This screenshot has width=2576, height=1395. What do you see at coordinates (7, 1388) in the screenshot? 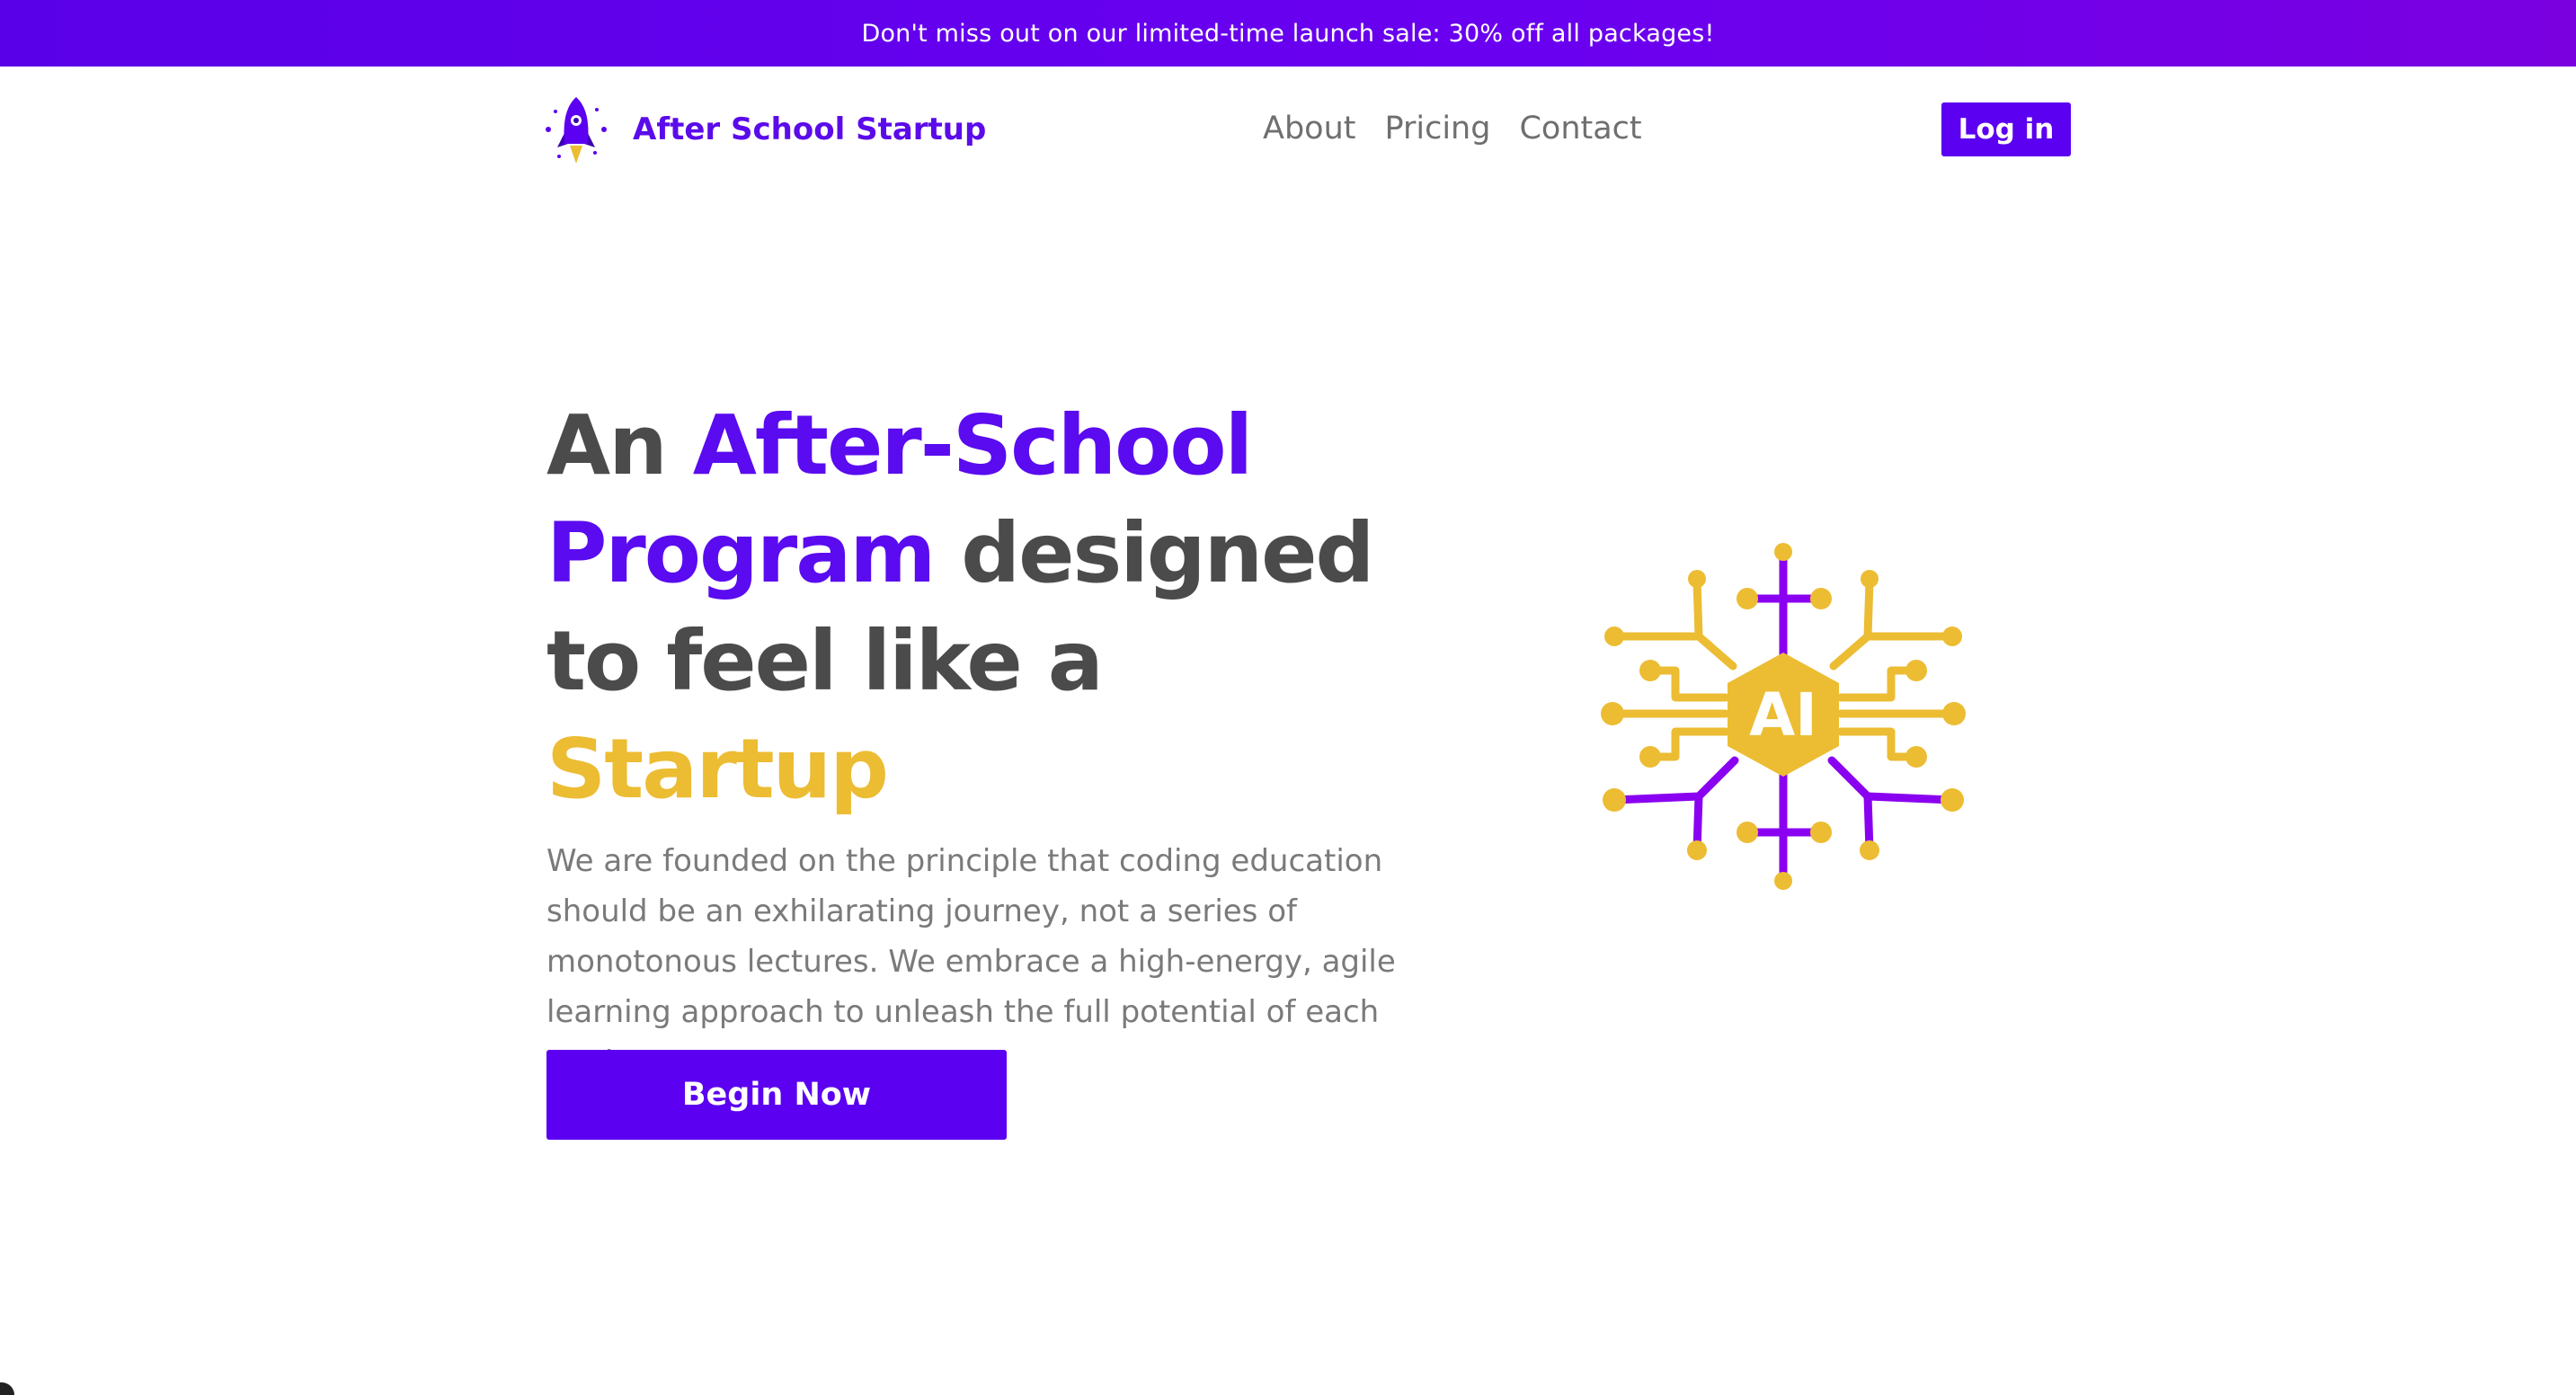
I see `window-corner` at bounding box center [7, 1388].